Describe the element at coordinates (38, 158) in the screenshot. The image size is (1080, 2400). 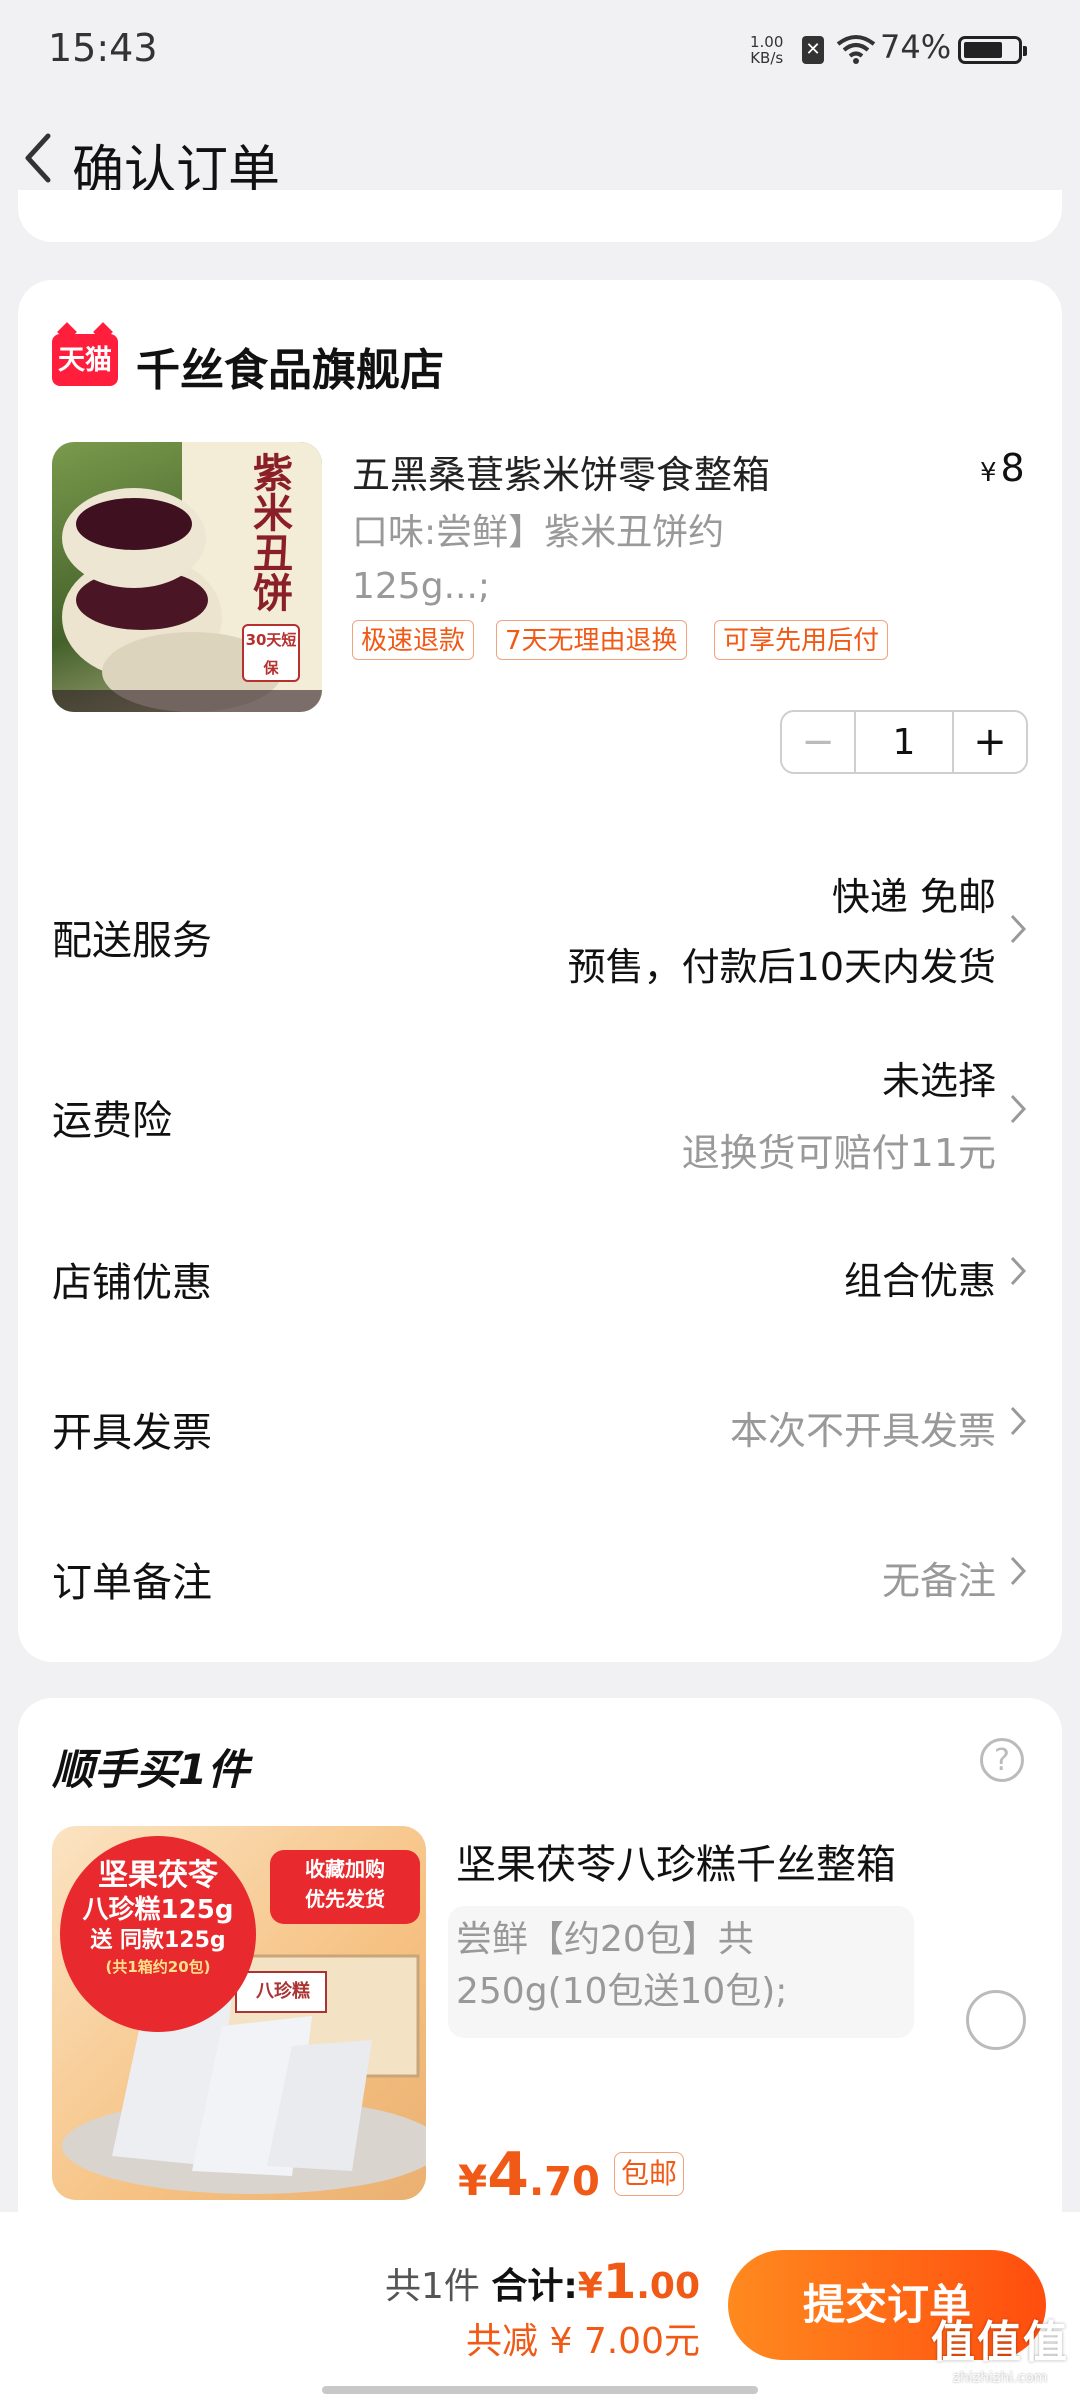
I see `back-arrow-icon` at that location.